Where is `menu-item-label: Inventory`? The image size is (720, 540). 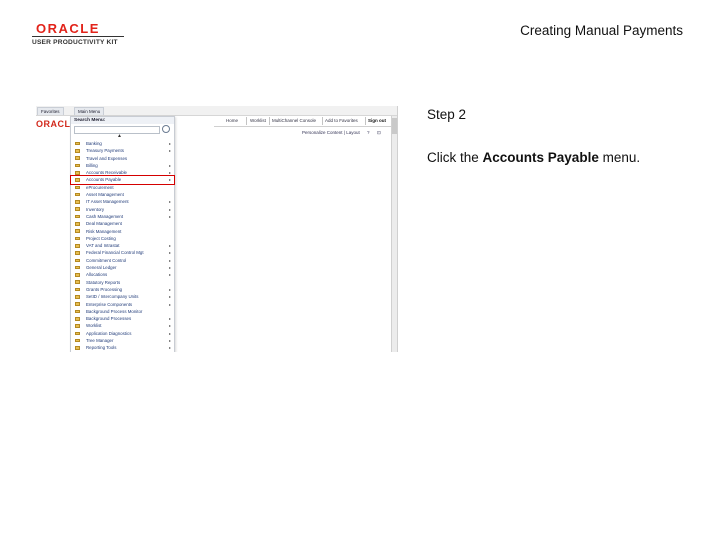 menu-item-label: Inventory is located at coordinates (95, 209).